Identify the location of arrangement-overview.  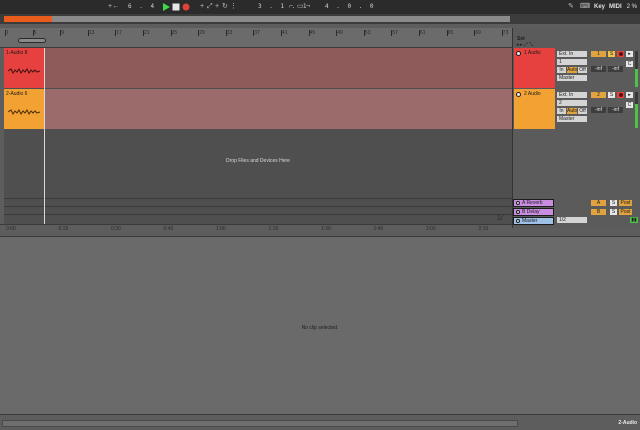
(320, 19).